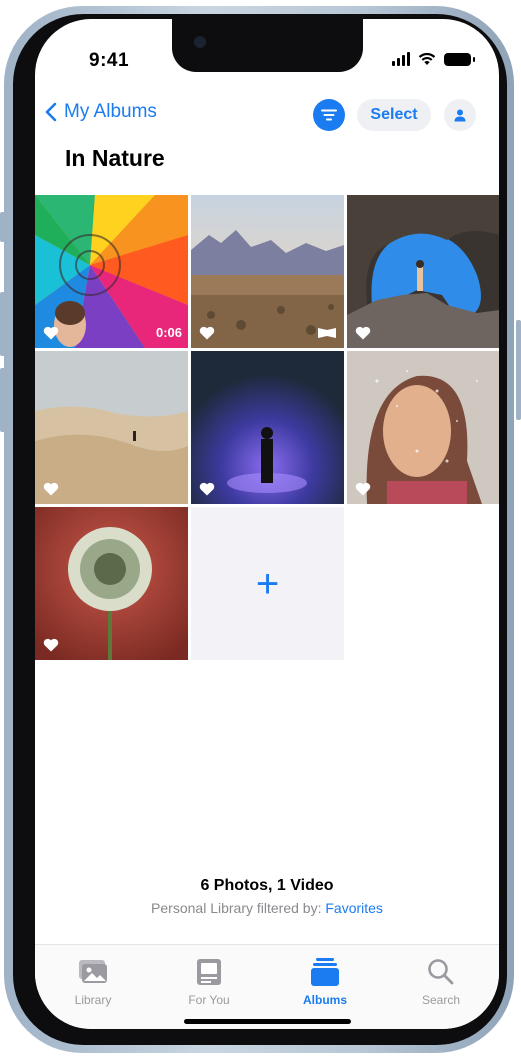 The height and width of the screenshot is (1059, 521). I want to click on profile-button, so click(460, 115).